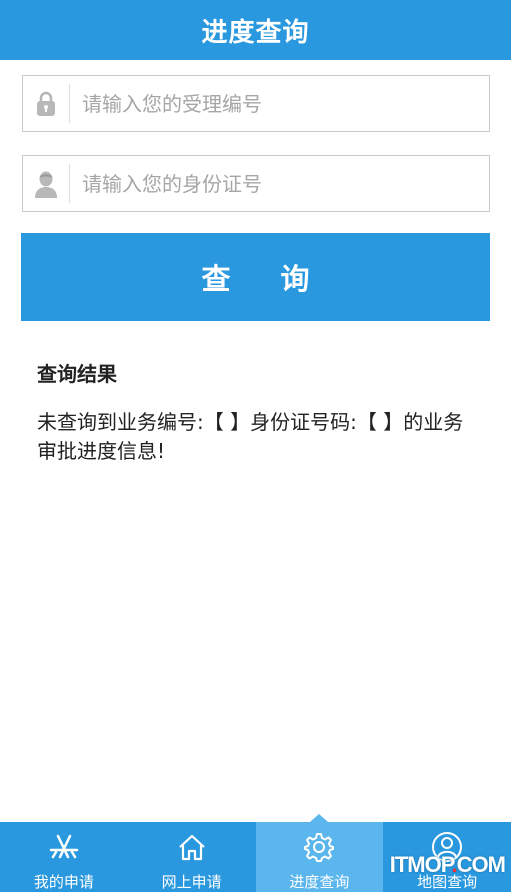 This screenshot has height=892, width=511. I want to click on tab-progress-query: 进度查询, so click(319, 853).